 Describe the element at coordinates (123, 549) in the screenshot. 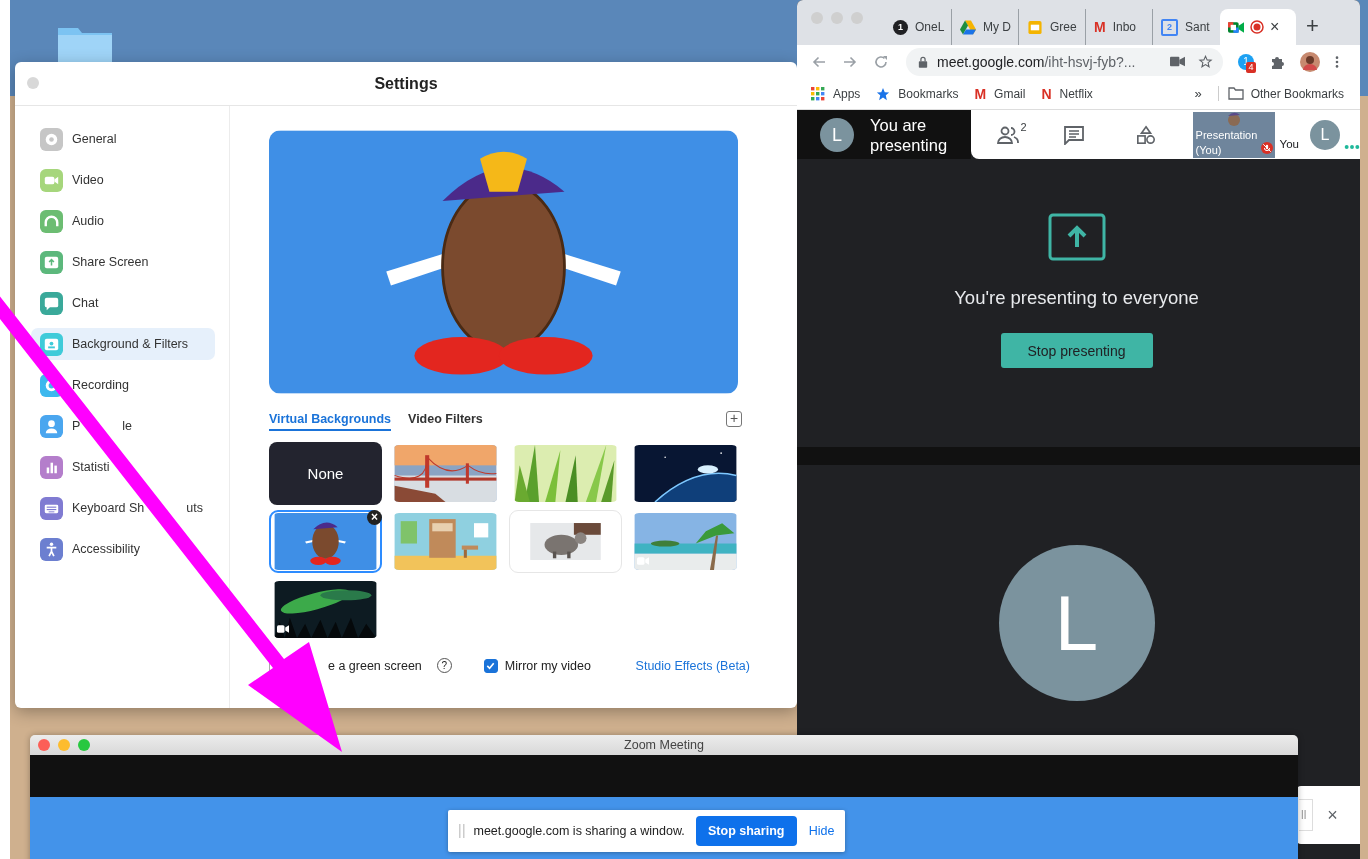

I see `sidebar-item: Accessibility` at that location.